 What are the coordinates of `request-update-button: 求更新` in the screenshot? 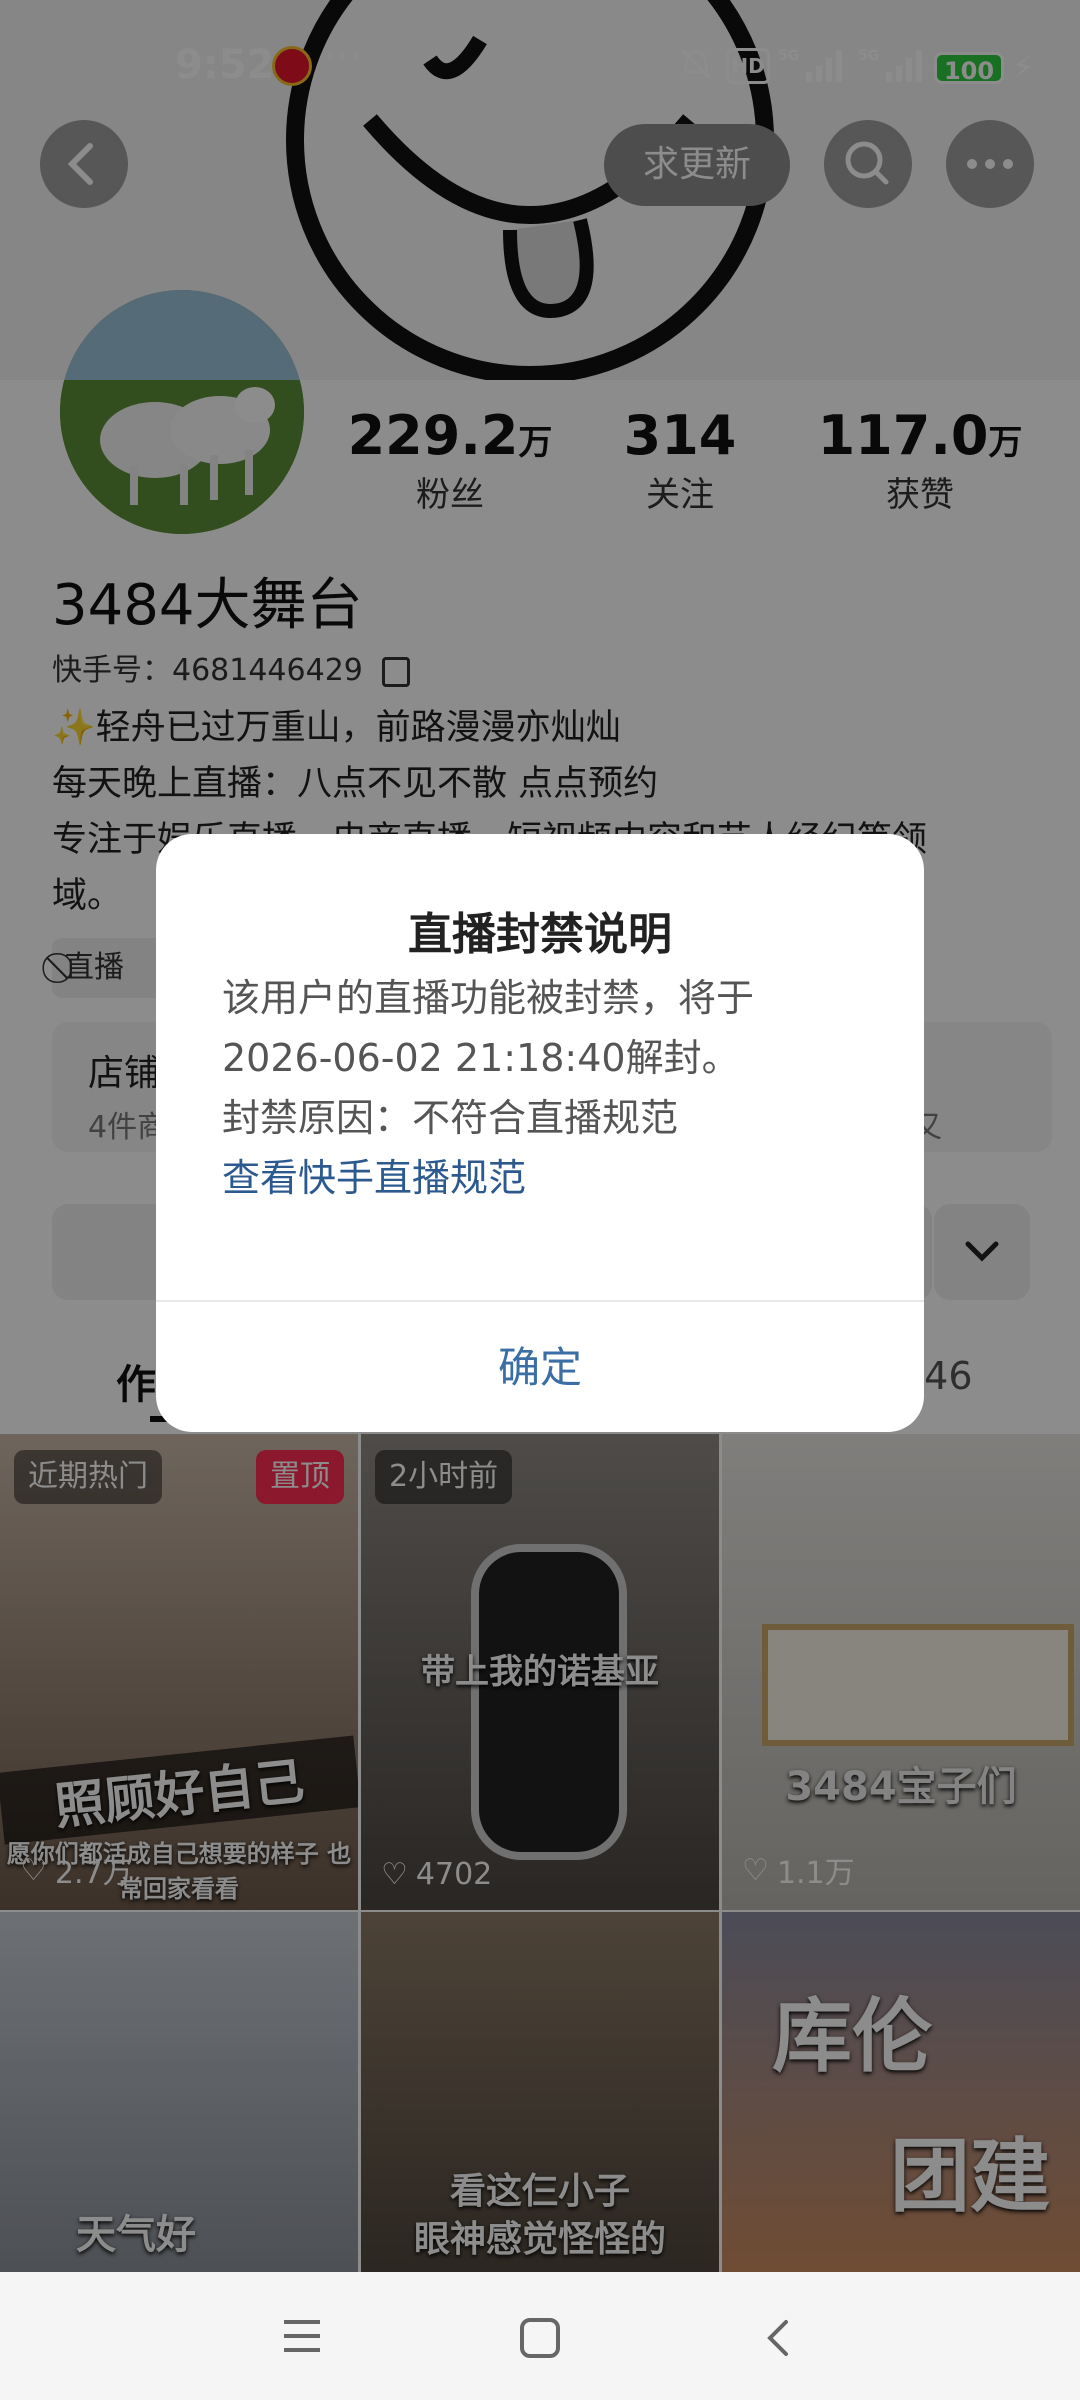 It's located at (697, 165).